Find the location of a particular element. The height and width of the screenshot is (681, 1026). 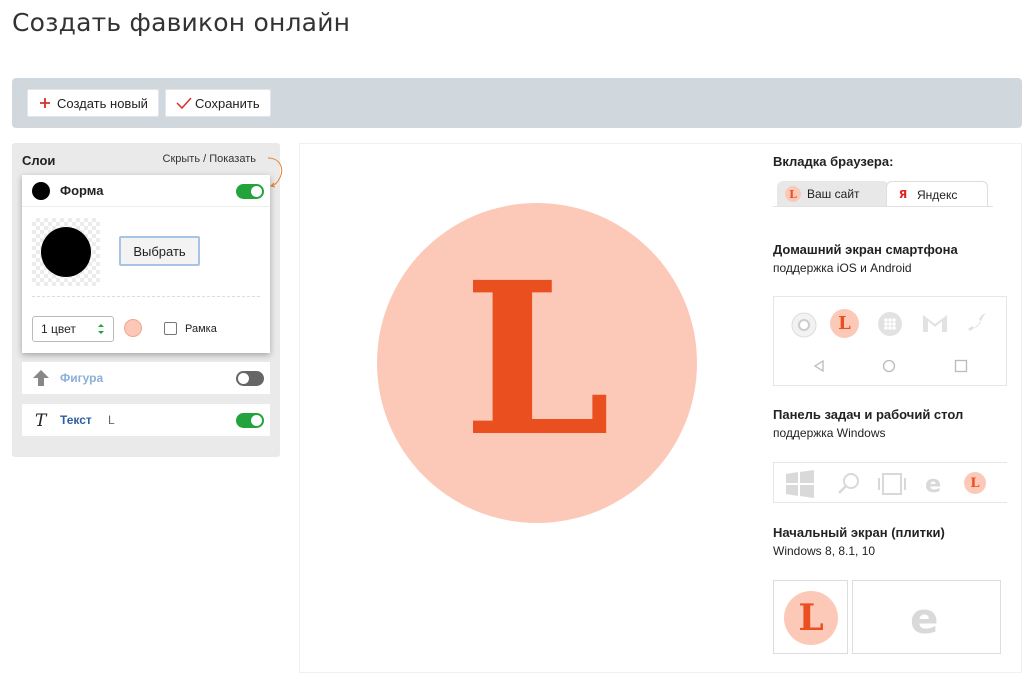

browser-tab-title: Вкладка браузера: is located at coordinates (833, 161).